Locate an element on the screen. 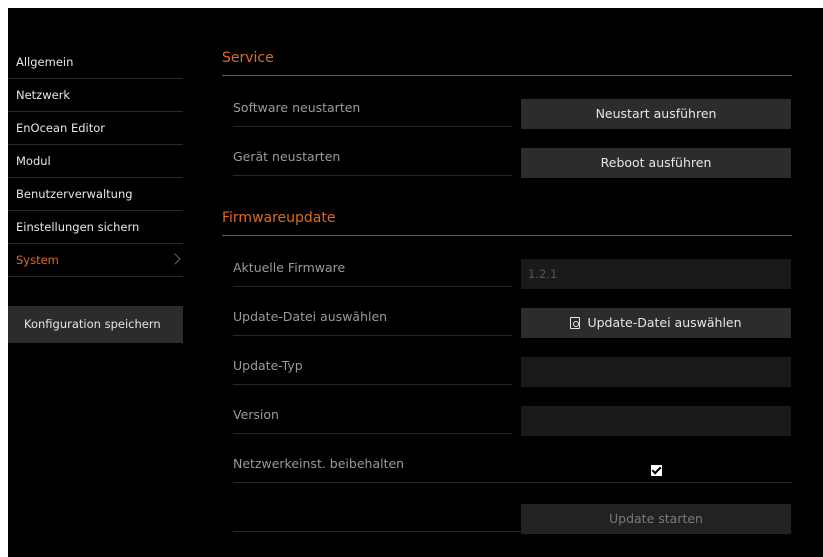  version-label: Version is located at coordinates (372, 415).